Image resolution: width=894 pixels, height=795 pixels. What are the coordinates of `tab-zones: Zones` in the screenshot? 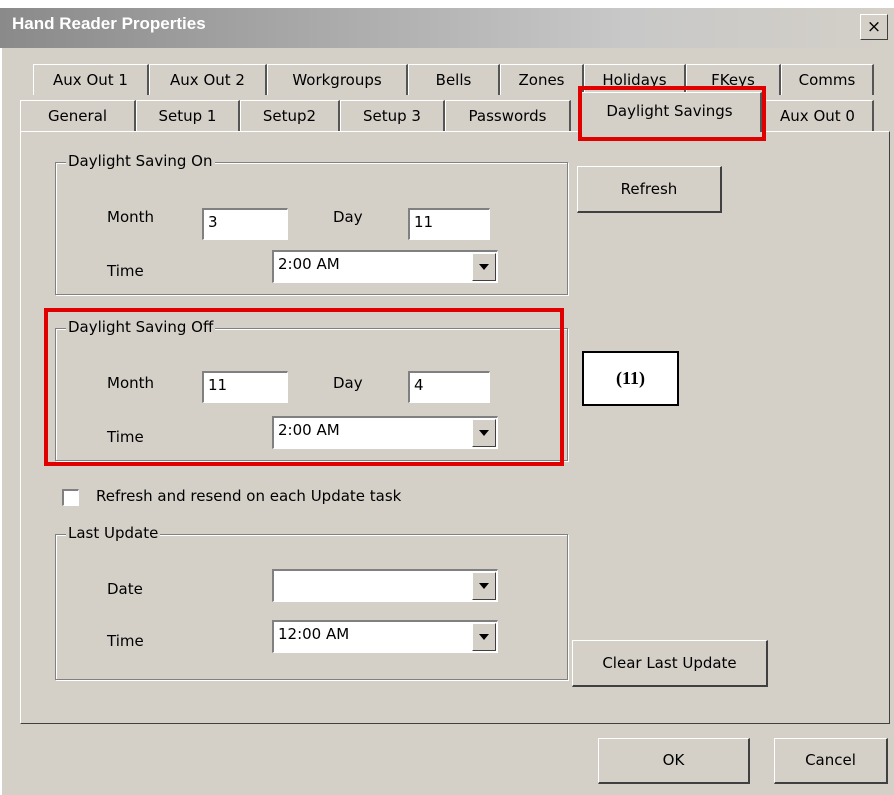 It's located at (542, 79).